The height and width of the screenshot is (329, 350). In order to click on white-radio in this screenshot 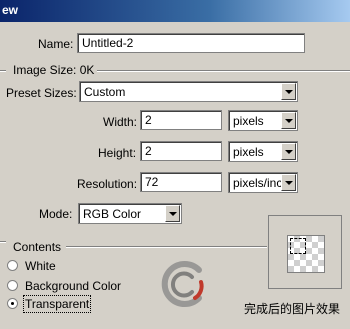, I will do `click(12, 265)`.